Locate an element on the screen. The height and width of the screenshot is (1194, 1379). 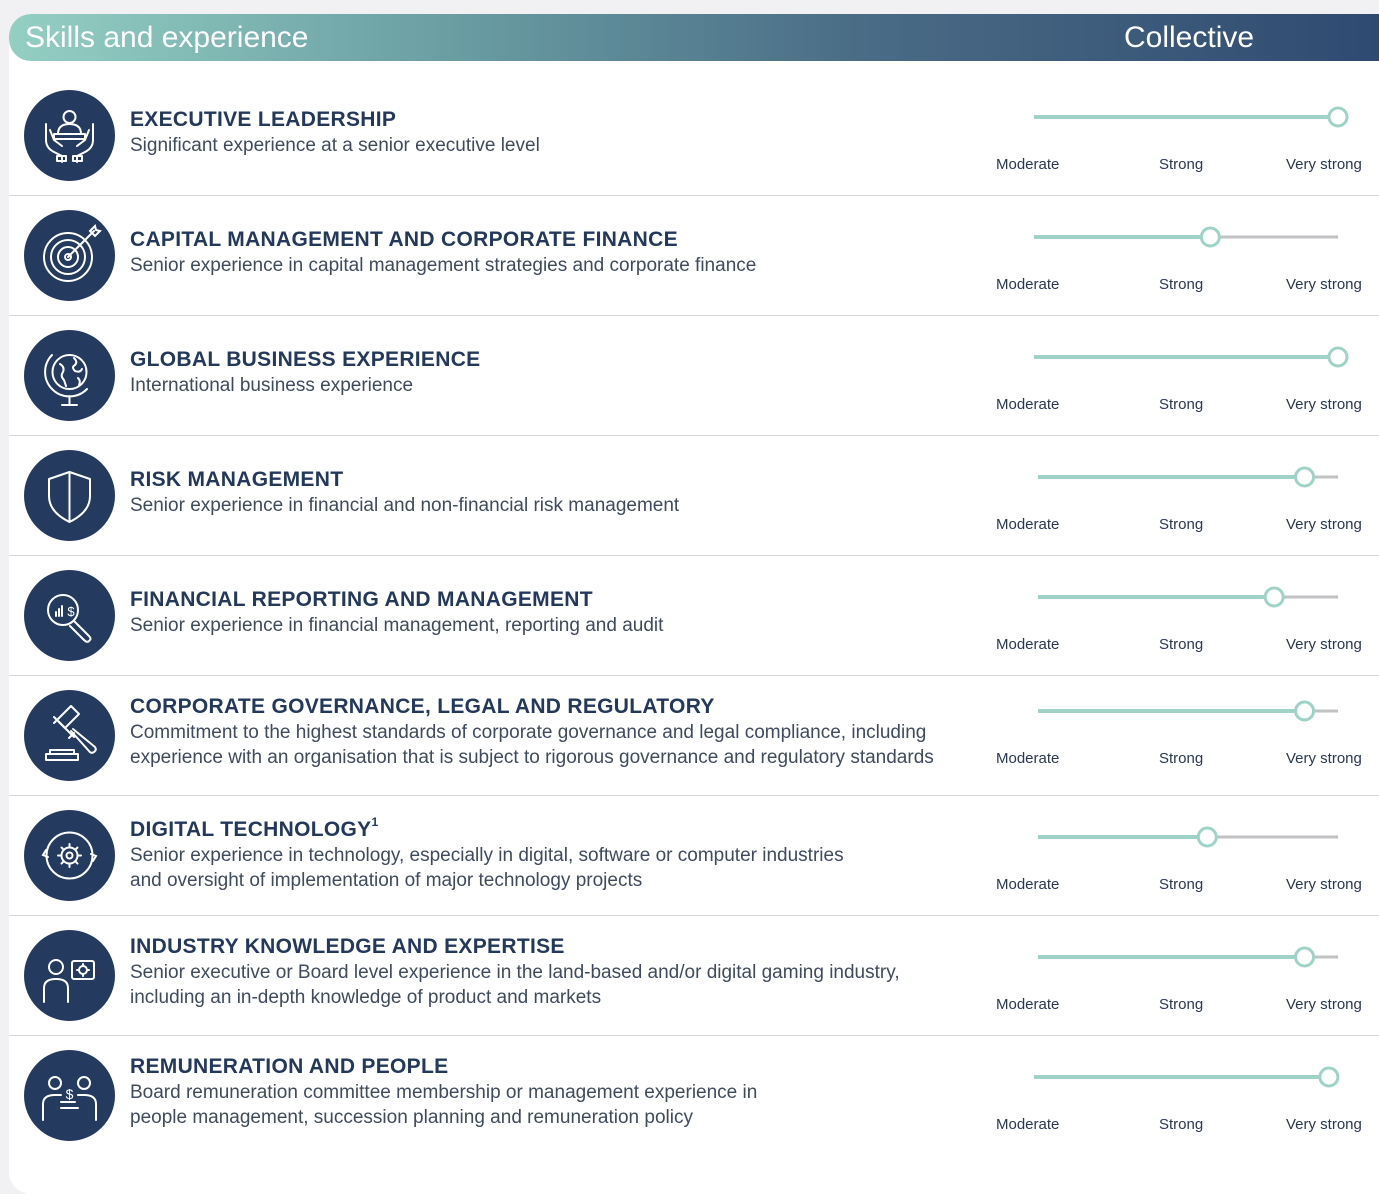
skill-title: RISK MANAGEMENT is located at coordinates (237, 479).